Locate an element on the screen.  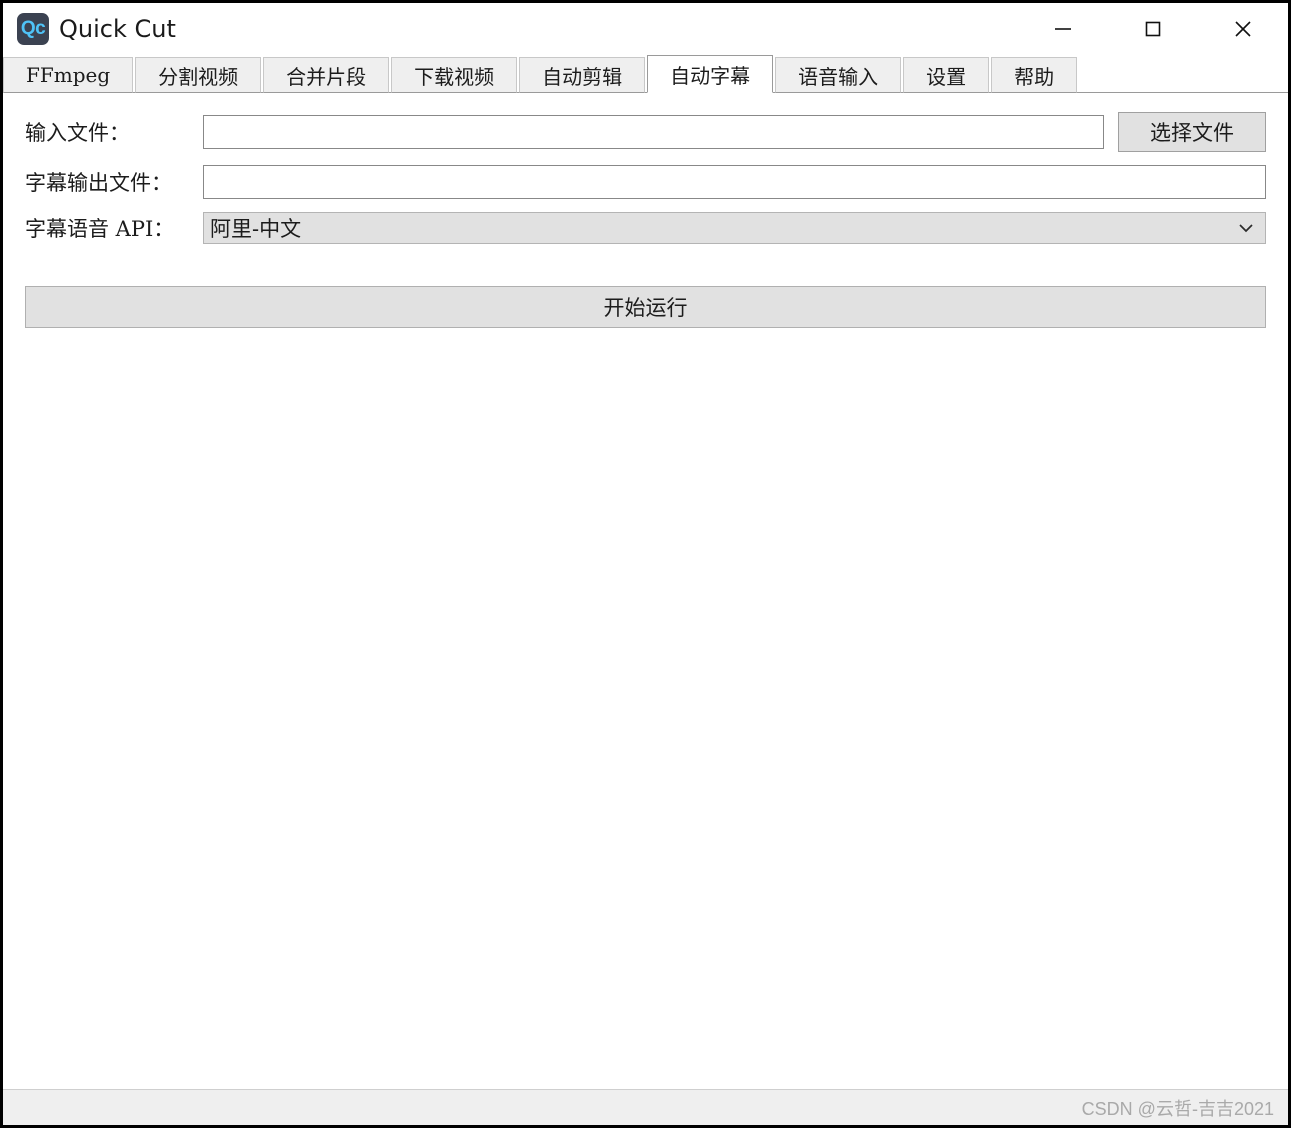
tab-ffmpeg: FFmpeg is located at coordinates (68, 75).